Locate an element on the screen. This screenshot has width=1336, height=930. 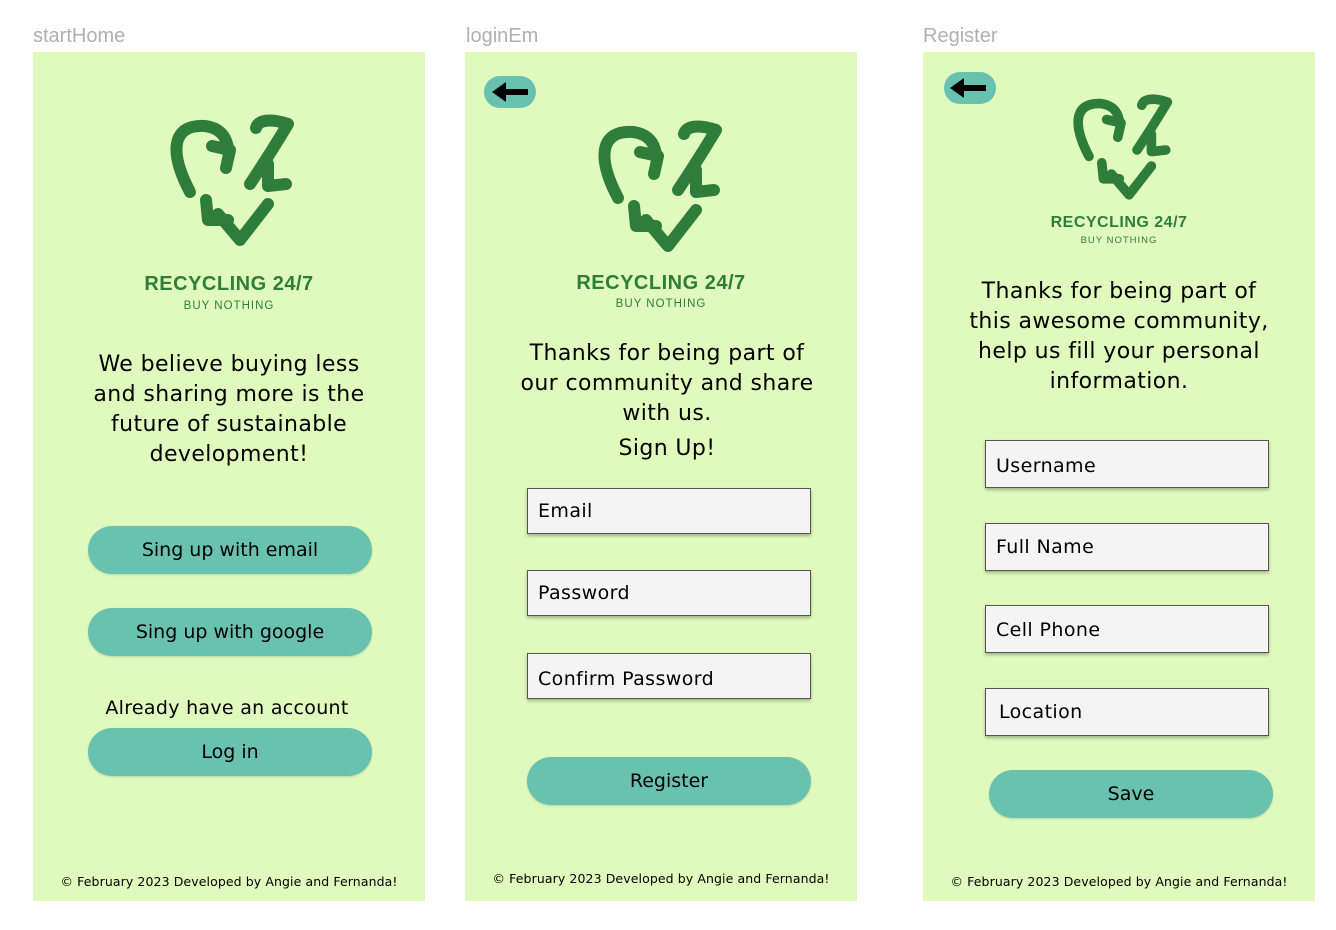
account-prompt: Already have an account is located at coordinates (227, 708).